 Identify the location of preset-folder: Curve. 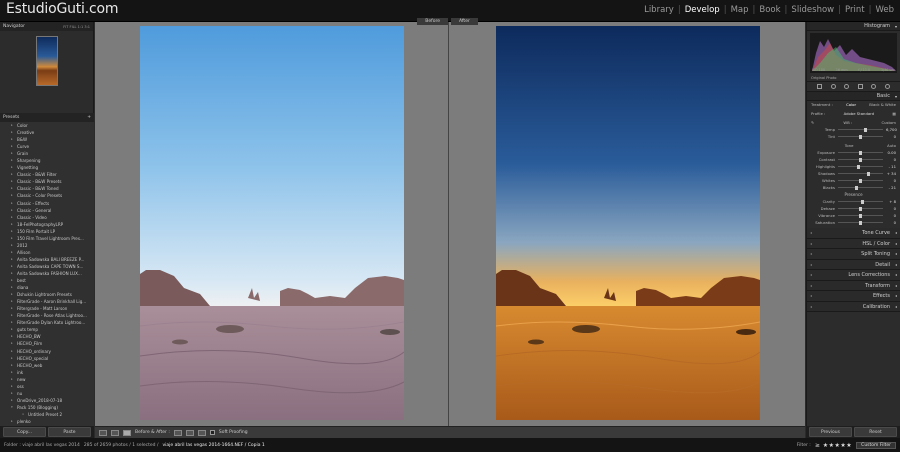
(47, 146).